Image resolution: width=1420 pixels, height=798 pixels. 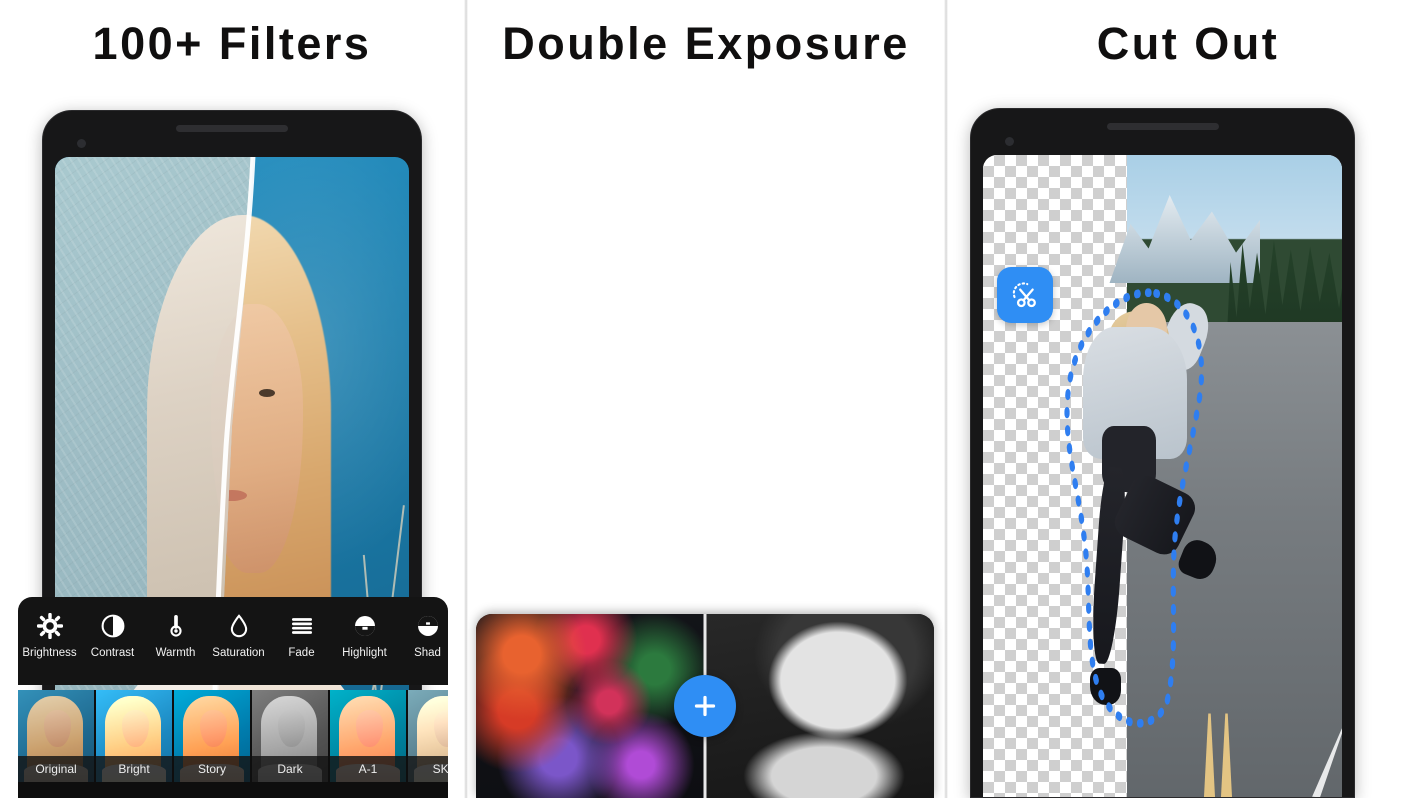 I want to click on filter-preset-strip: Original Bright Story Dark A-1 SK, so click(x=233, y=744).